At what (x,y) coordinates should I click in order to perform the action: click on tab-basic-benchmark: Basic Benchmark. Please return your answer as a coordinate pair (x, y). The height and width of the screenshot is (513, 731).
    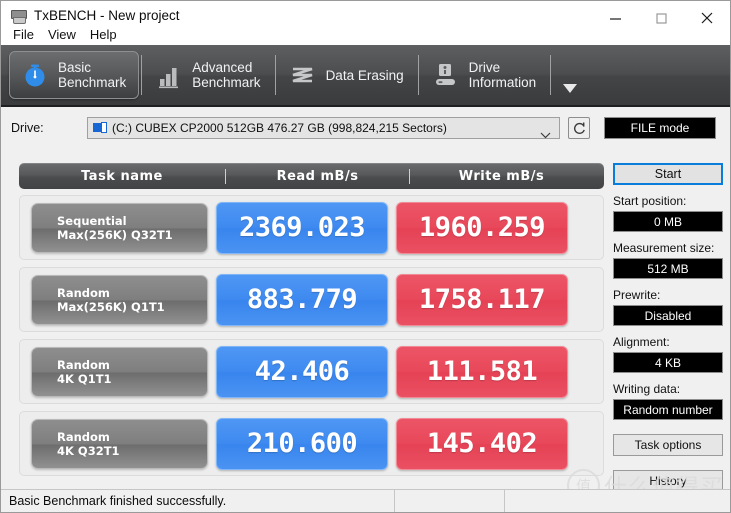
    Looking at the image, I should click on (74, 75).